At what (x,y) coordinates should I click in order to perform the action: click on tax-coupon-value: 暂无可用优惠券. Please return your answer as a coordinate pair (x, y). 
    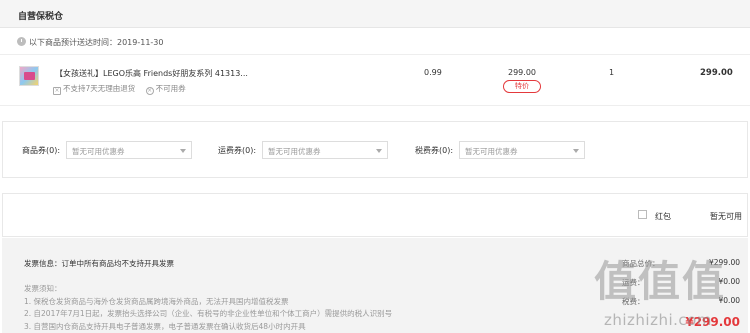
    Looking at the image, I should click on (491, 151).